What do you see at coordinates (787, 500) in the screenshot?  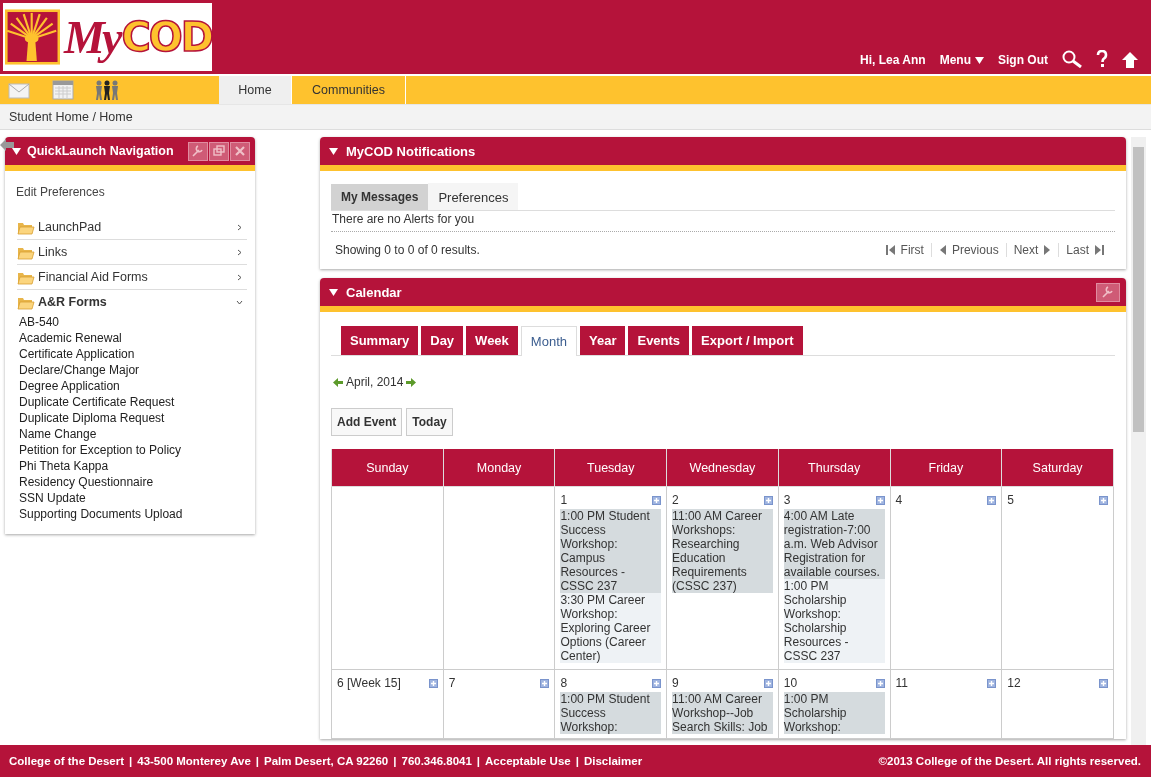 I see `date-number: 3` at bounding box center [787, 500].